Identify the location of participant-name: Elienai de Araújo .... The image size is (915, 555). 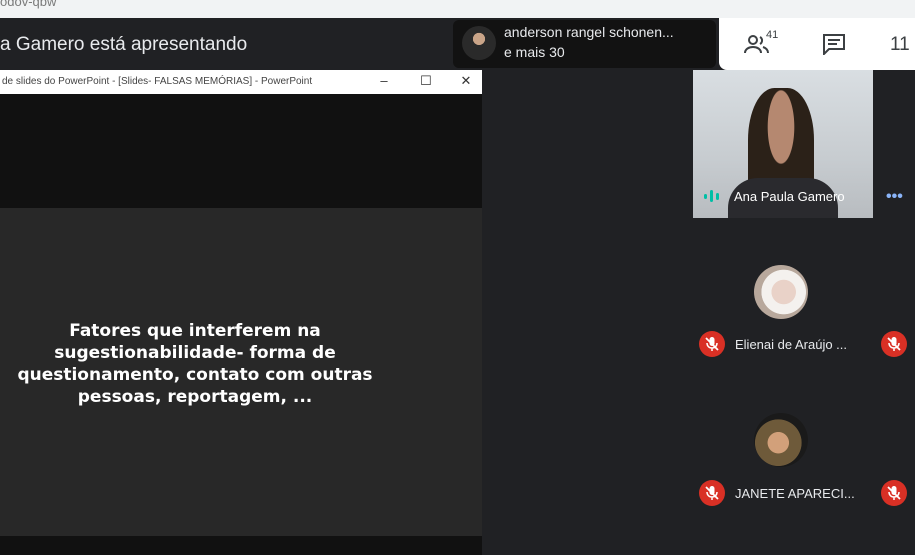
(791, 344).